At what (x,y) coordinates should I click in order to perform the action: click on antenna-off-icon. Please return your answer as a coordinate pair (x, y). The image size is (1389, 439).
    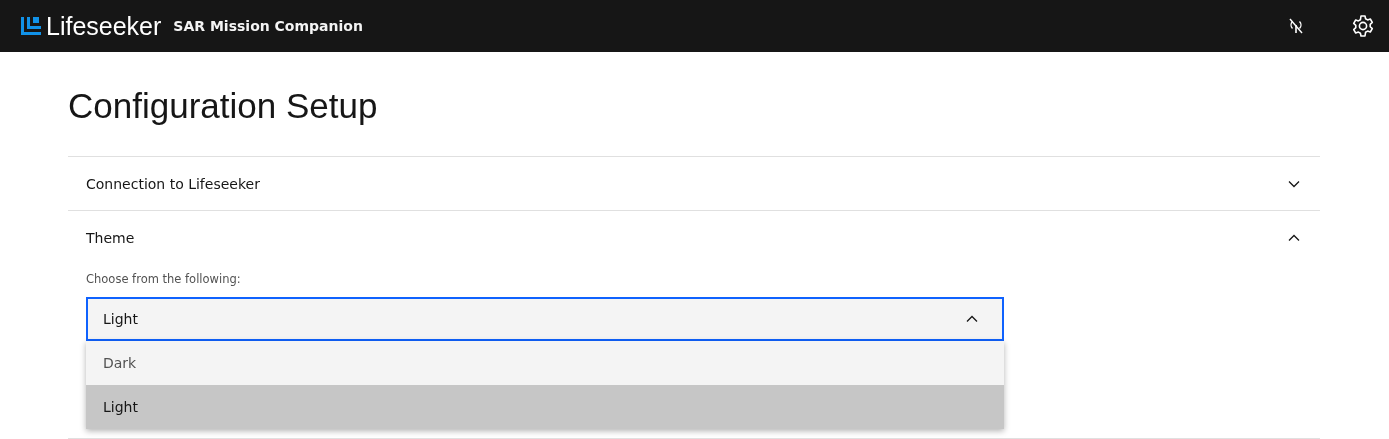
    Looking at the image, I should click on (1296, 26).